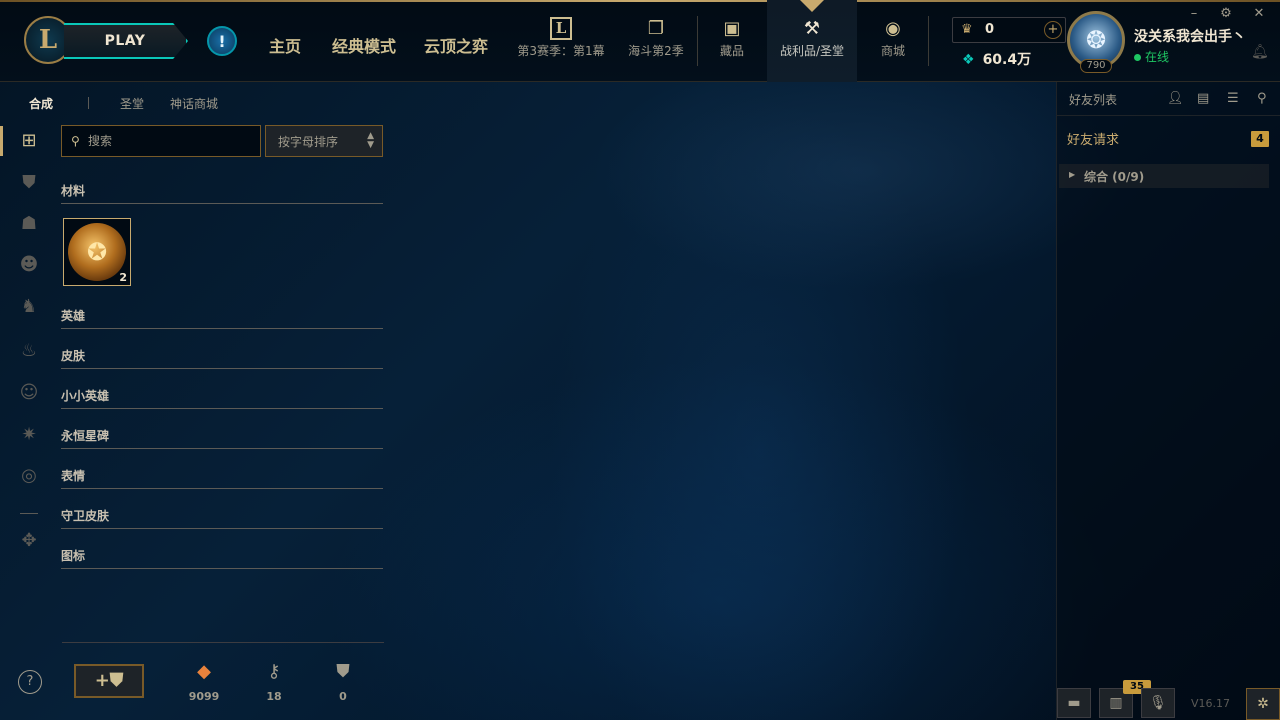 Image resolution: width=1280 pixels, height=720 pixels. I want to click on social-header: 好友列表 👤︎ ▤ ☰ ⚲, so click(1168, 99).